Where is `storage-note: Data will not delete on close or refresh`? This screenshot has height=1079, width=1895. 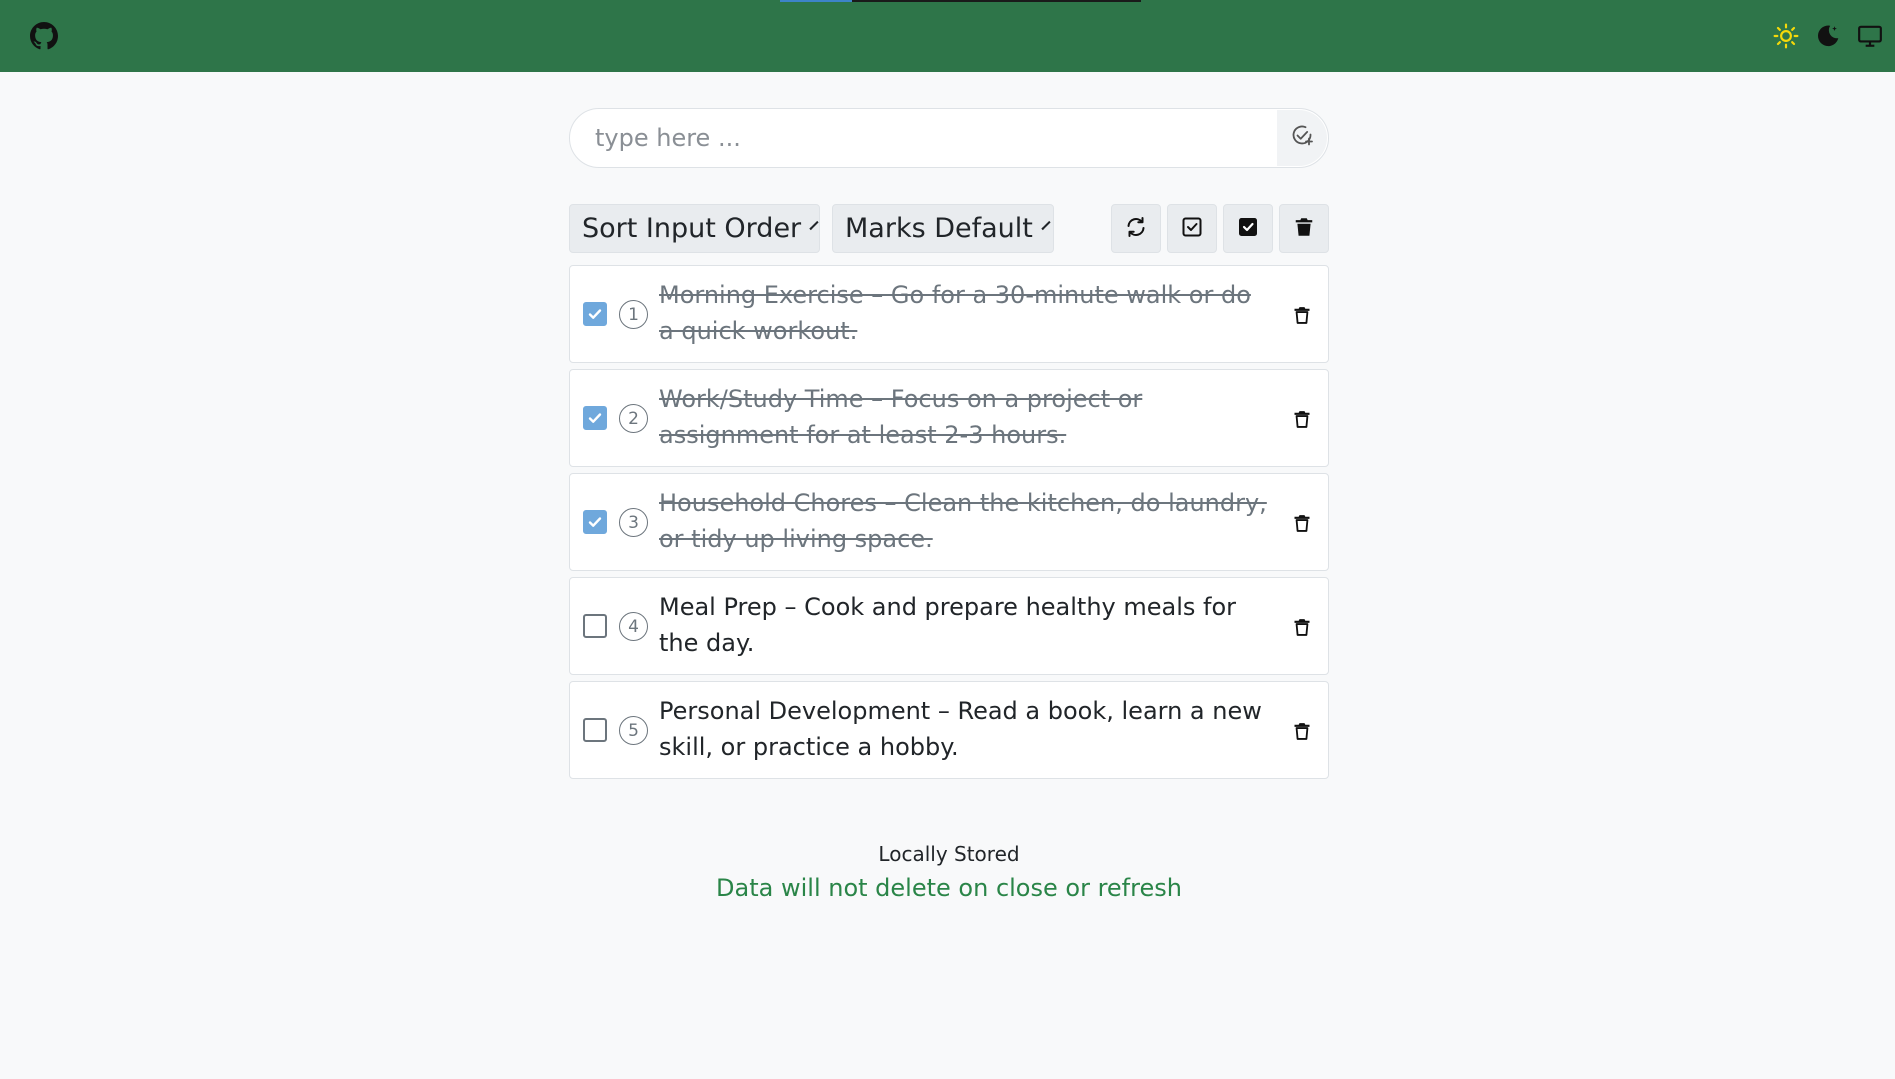 storage-note: Data will not delete on close or refresh is located at coordinates (949, 888).